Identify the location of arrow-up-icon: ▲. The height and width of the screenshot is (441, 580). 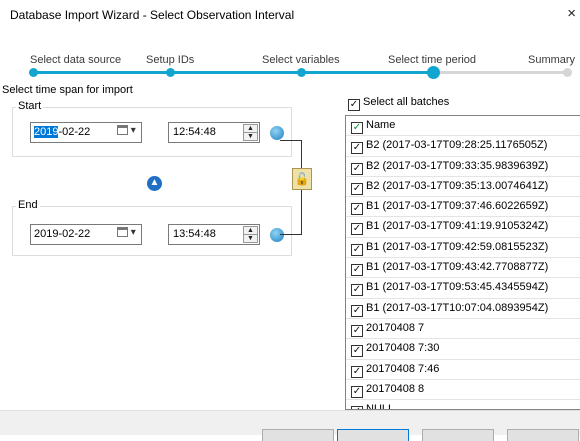
(154, 183).